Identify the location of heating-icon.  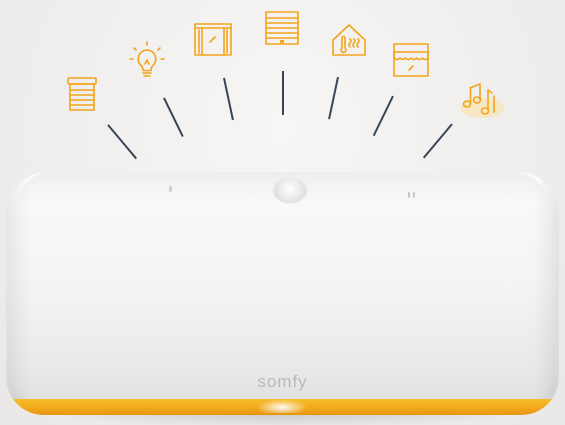
(349, 40).